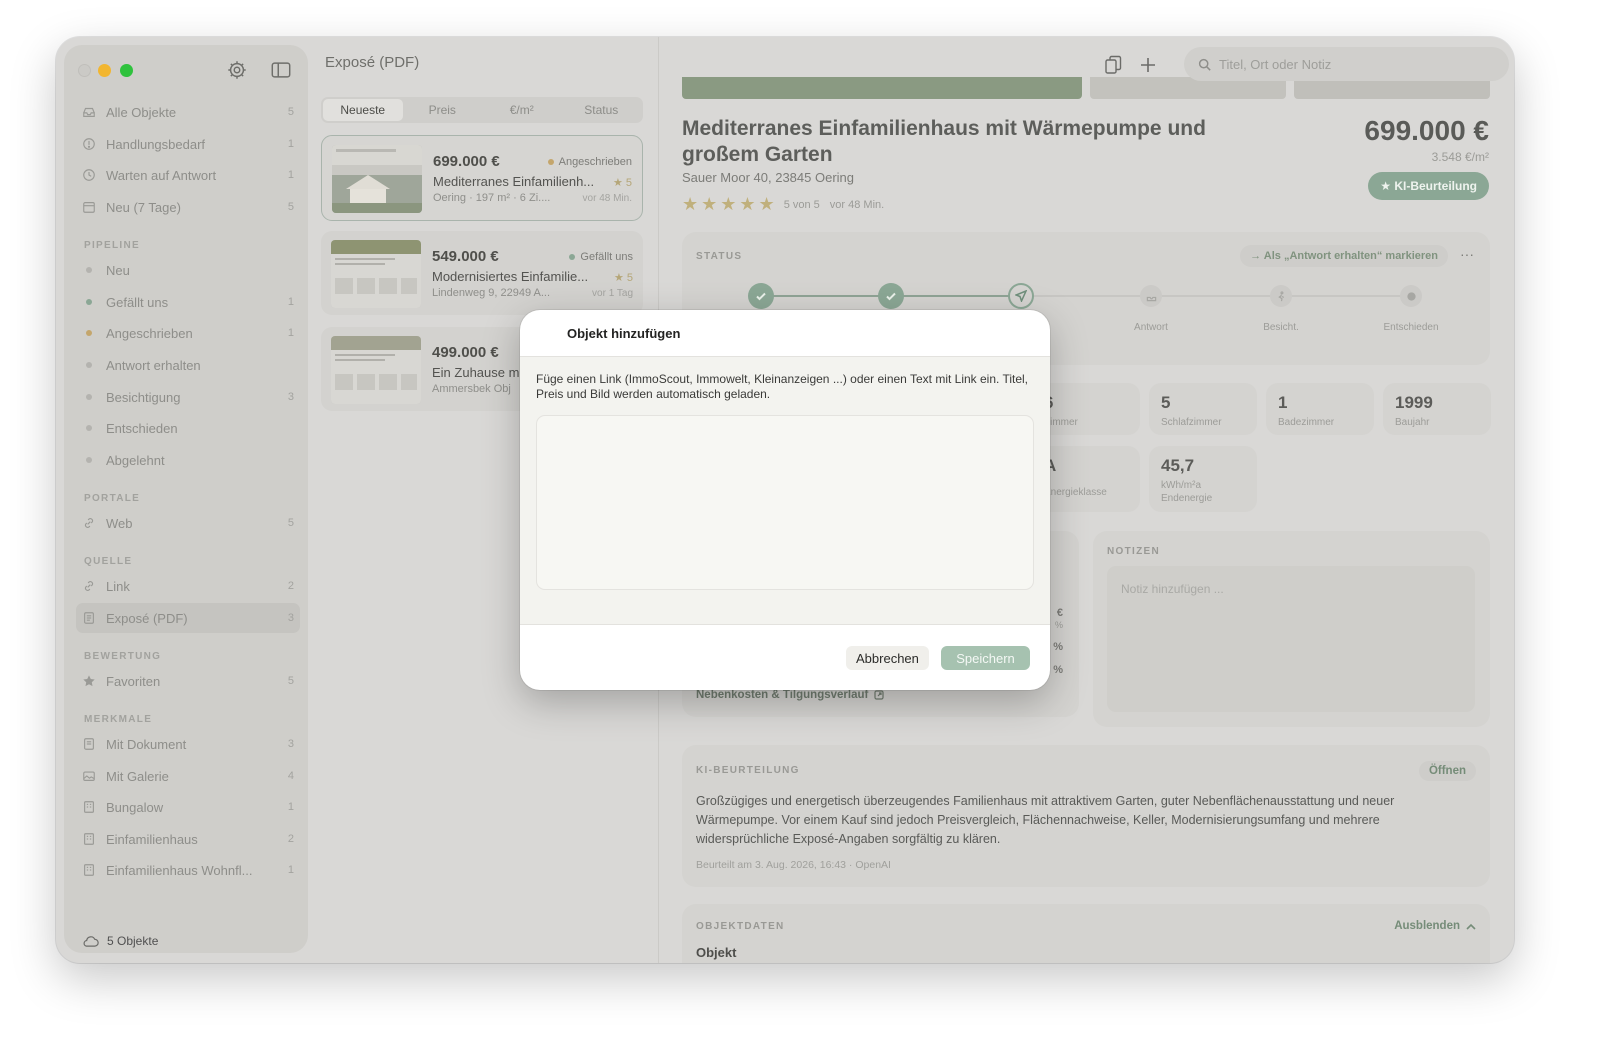 This screenshot has height=1056, width=1600. Describe the element at coordinates (282, 71) in the screenshot. I see `sidebar-toggle-icon` at that location.